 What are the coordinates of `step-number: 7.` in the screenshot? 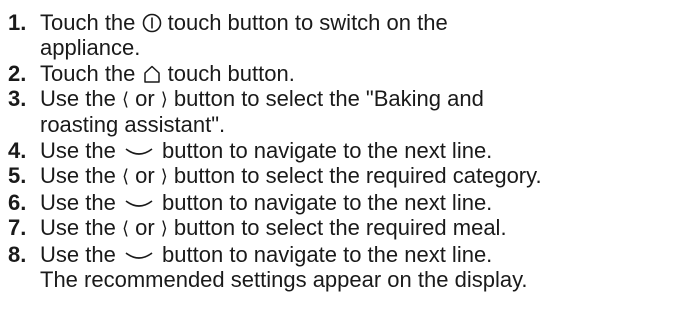 It's located at (17, 227).